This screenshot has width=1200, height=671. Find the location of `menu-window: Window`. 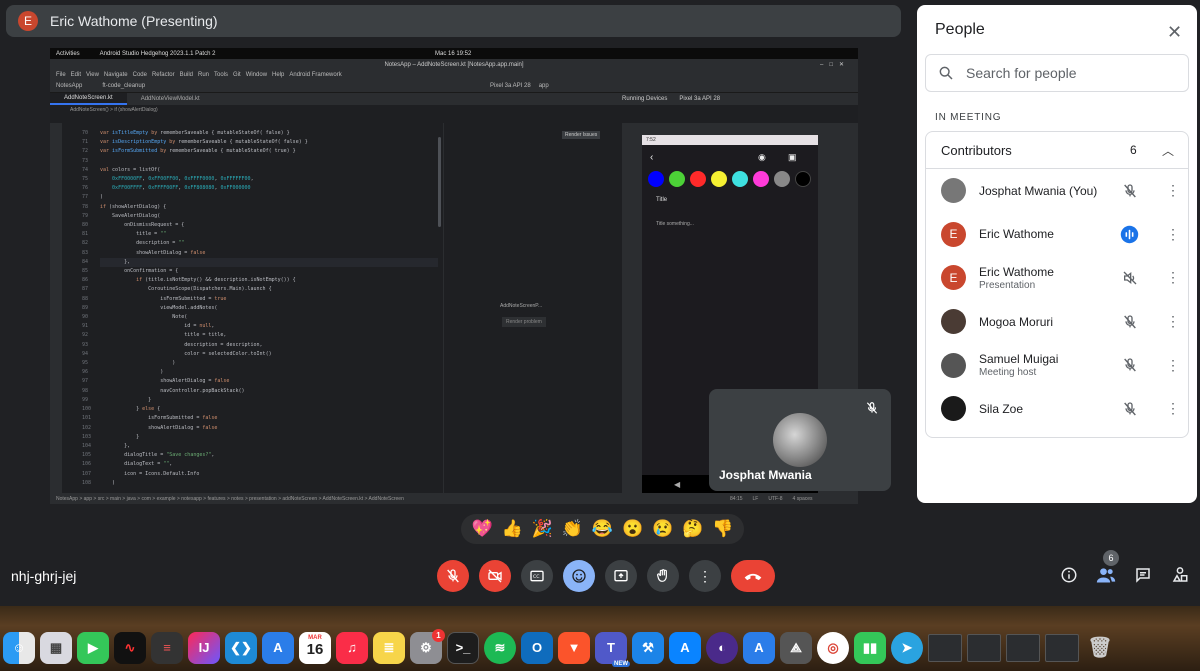

menu-window: Window is located at coordinates (256, 74).